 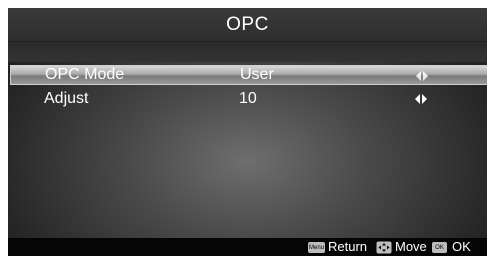 What do you see at coordinates (257, 74) in the screenshot?
I see `menu-row-value: User` at bounding box center [257, 74].